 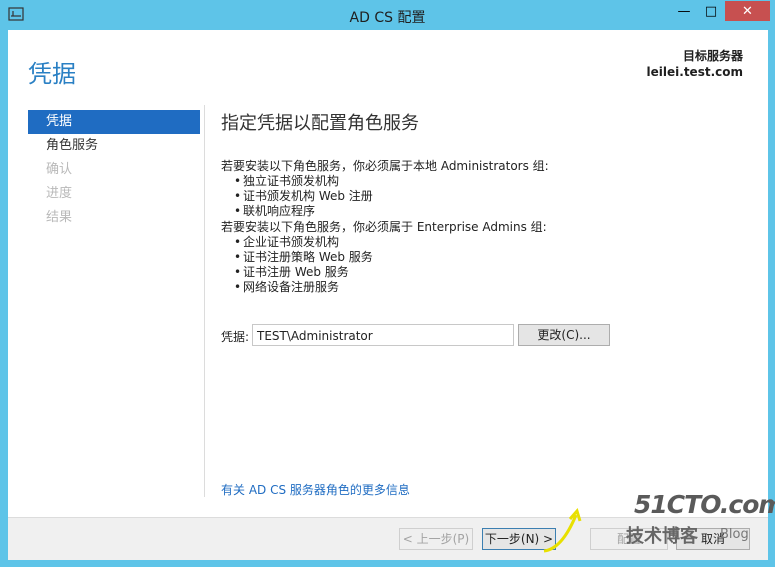 I want to click on previous-button: < 上一步(P), so click(x=436, y=539).